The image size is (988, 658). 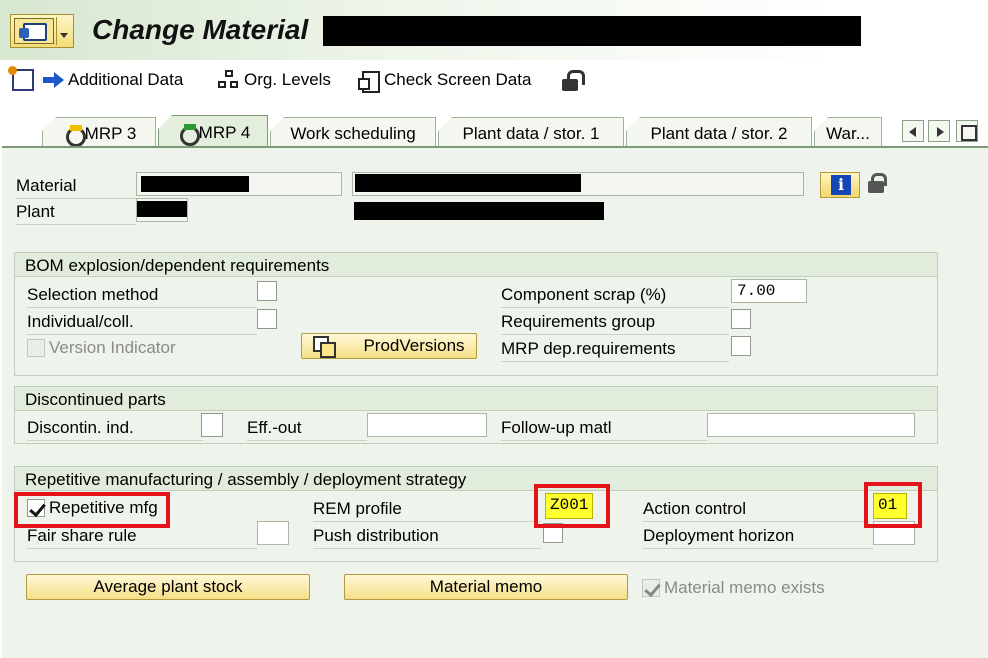 What do you see at coordinates (168, 587) in the screenshot?
I see `average-plant-stock-button: Average plant stock` at bounding box center [168, 587].